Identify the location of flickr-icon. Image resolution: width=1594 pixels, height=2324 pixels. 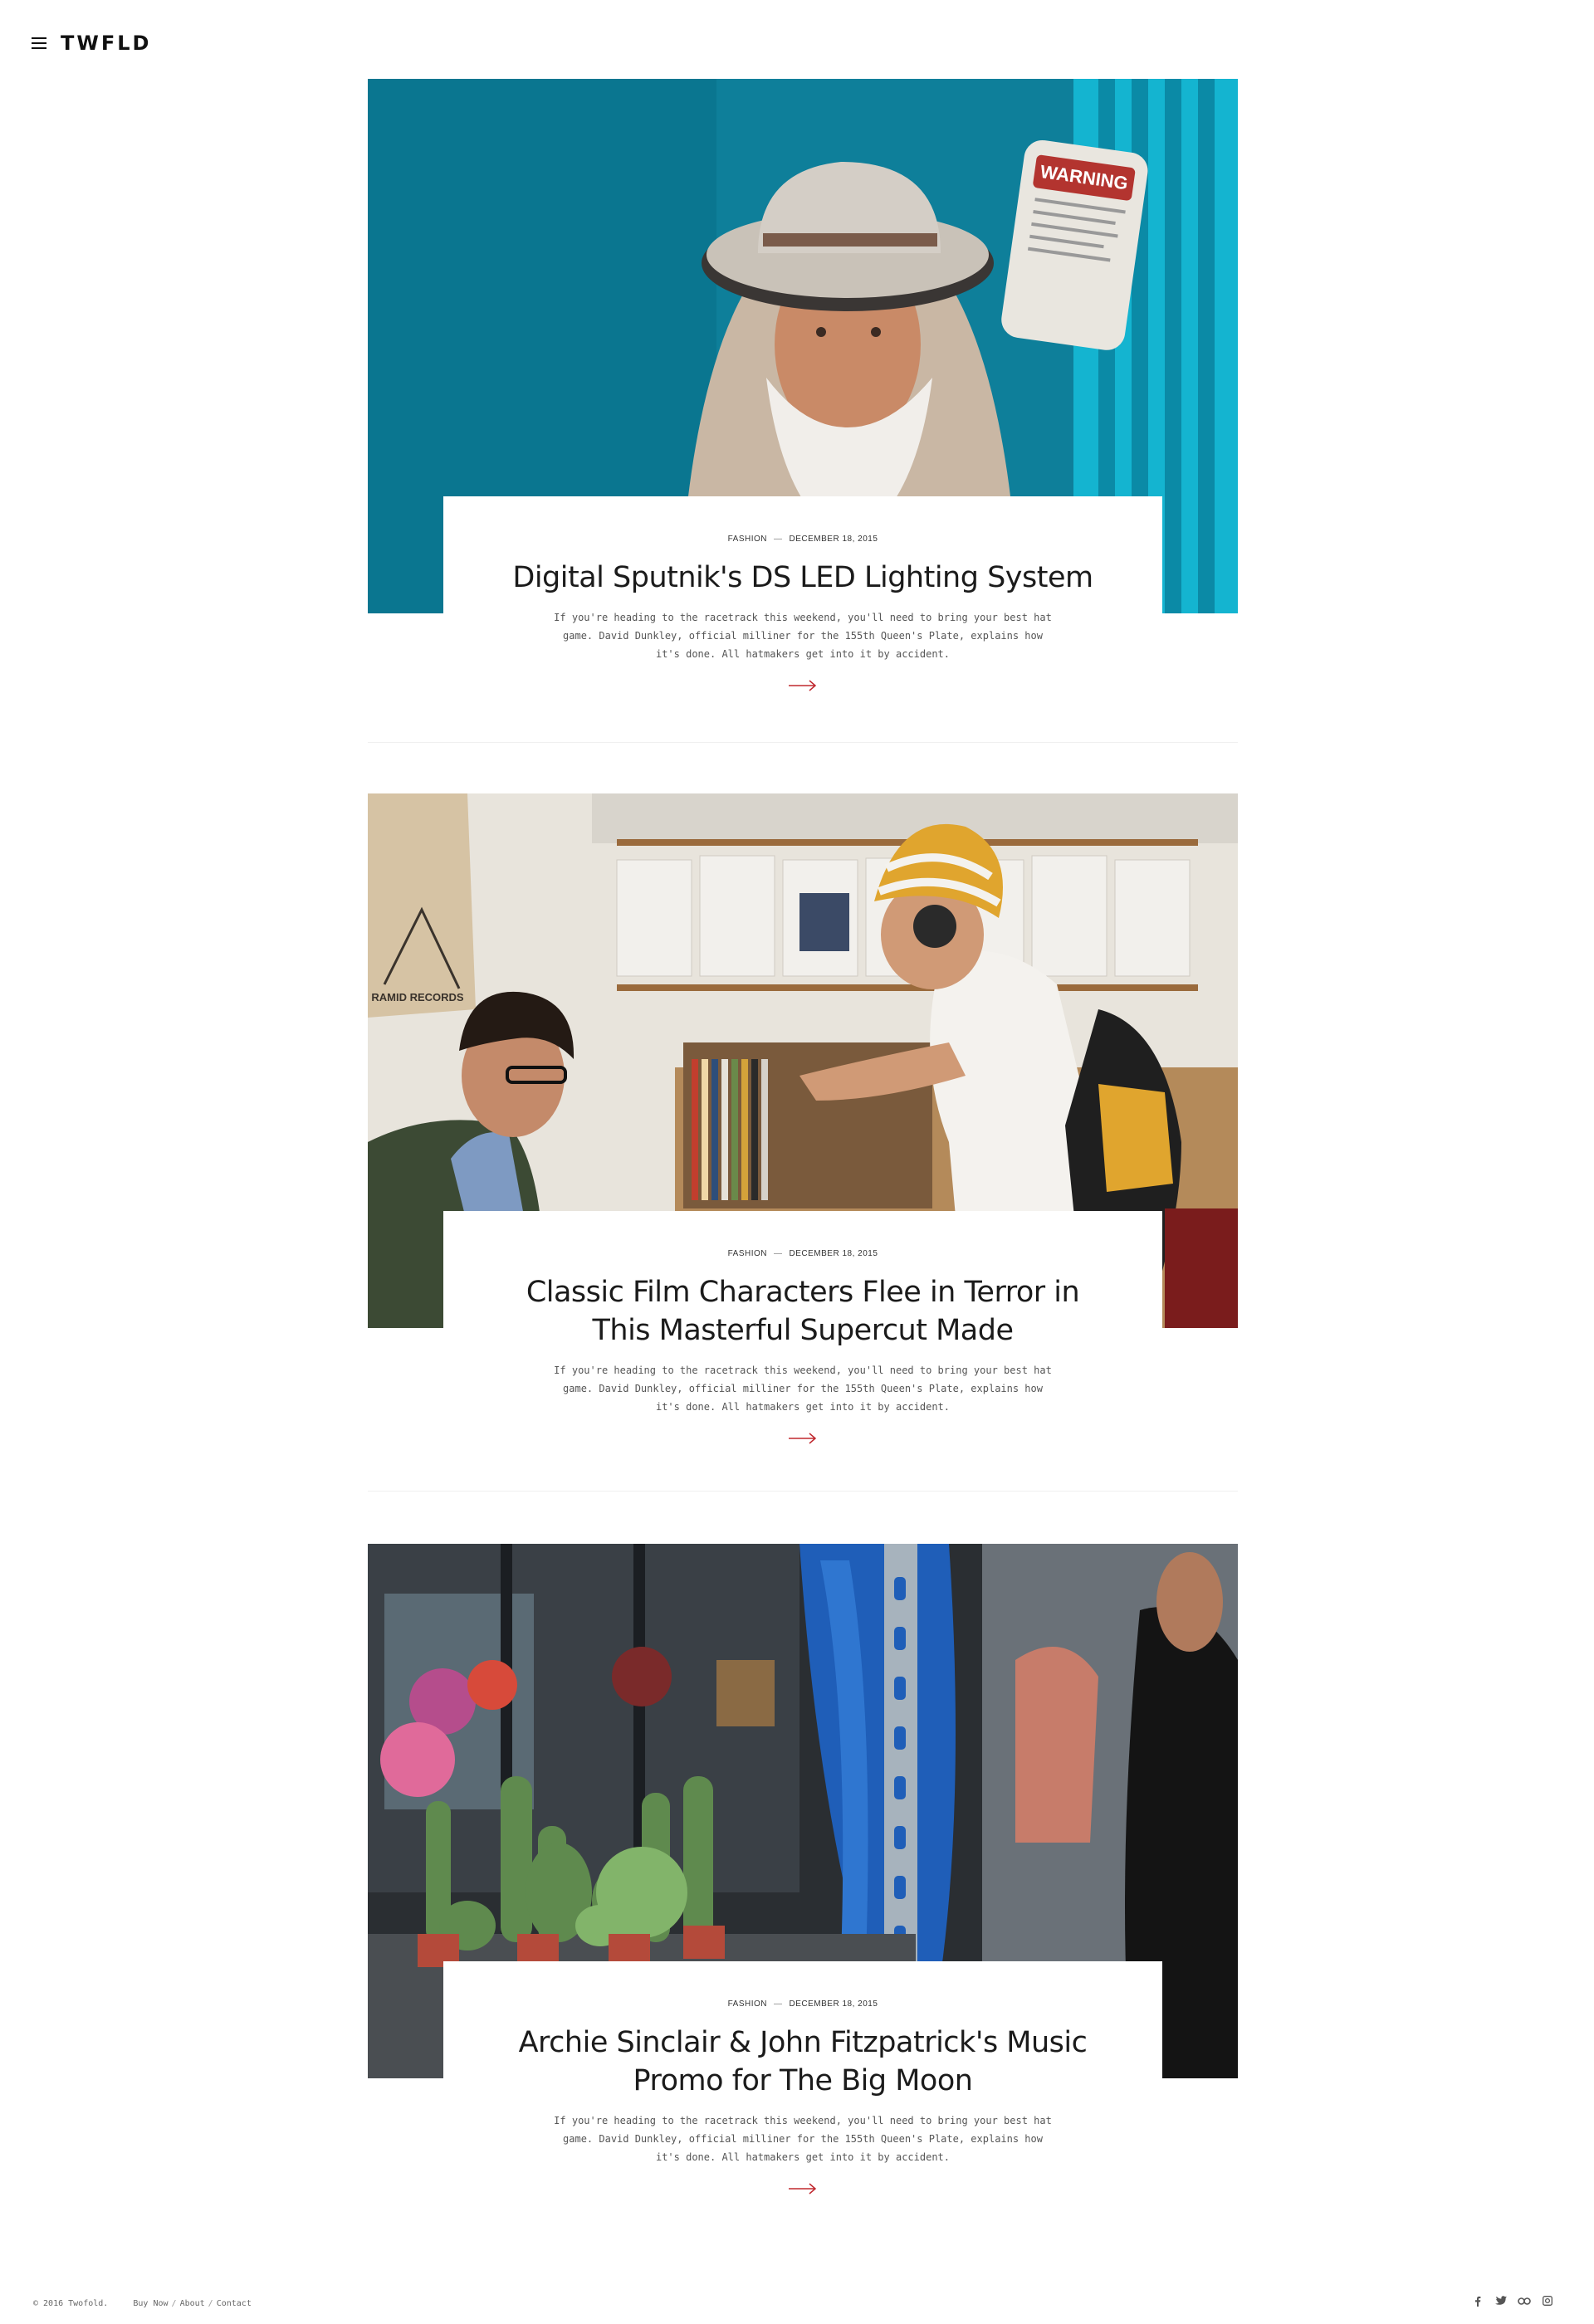
(1524, 2300).